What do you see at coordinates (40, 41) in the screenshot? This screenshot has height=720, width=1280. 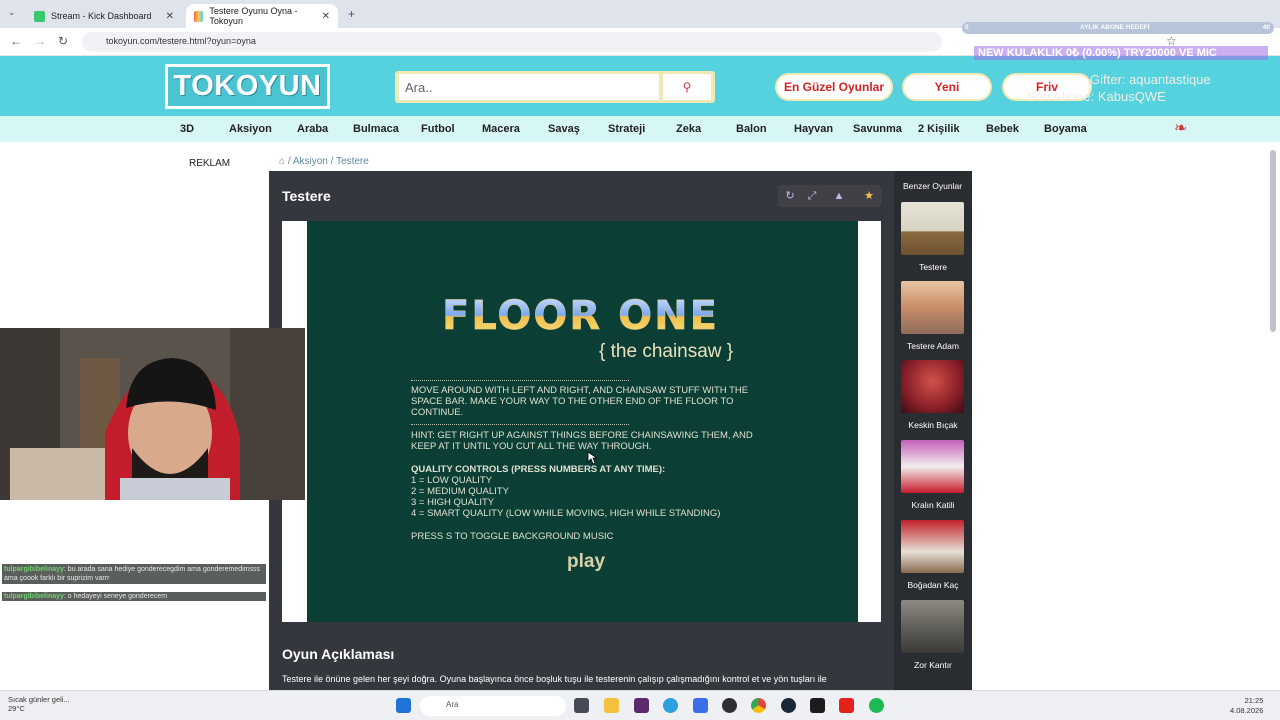 I see `forward-icon: →` at bounding box center [40, 41].